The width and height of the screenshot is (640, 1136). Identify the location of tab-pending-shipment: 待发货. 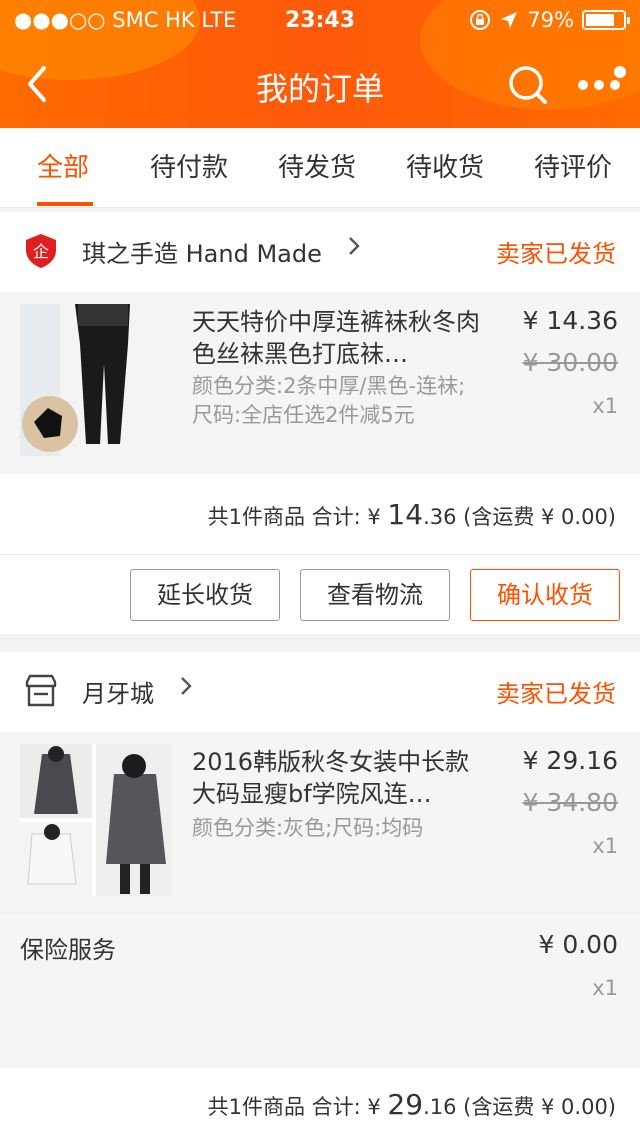
(317, 168).